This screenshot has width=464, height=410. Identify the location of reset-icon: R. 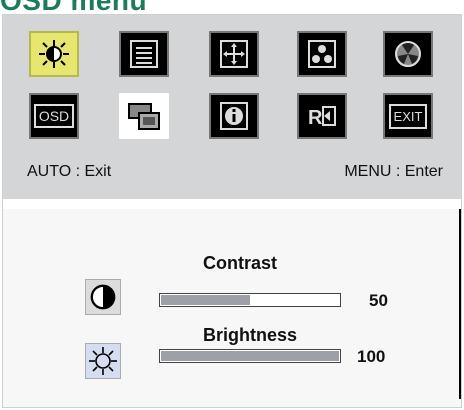
(322, 117).